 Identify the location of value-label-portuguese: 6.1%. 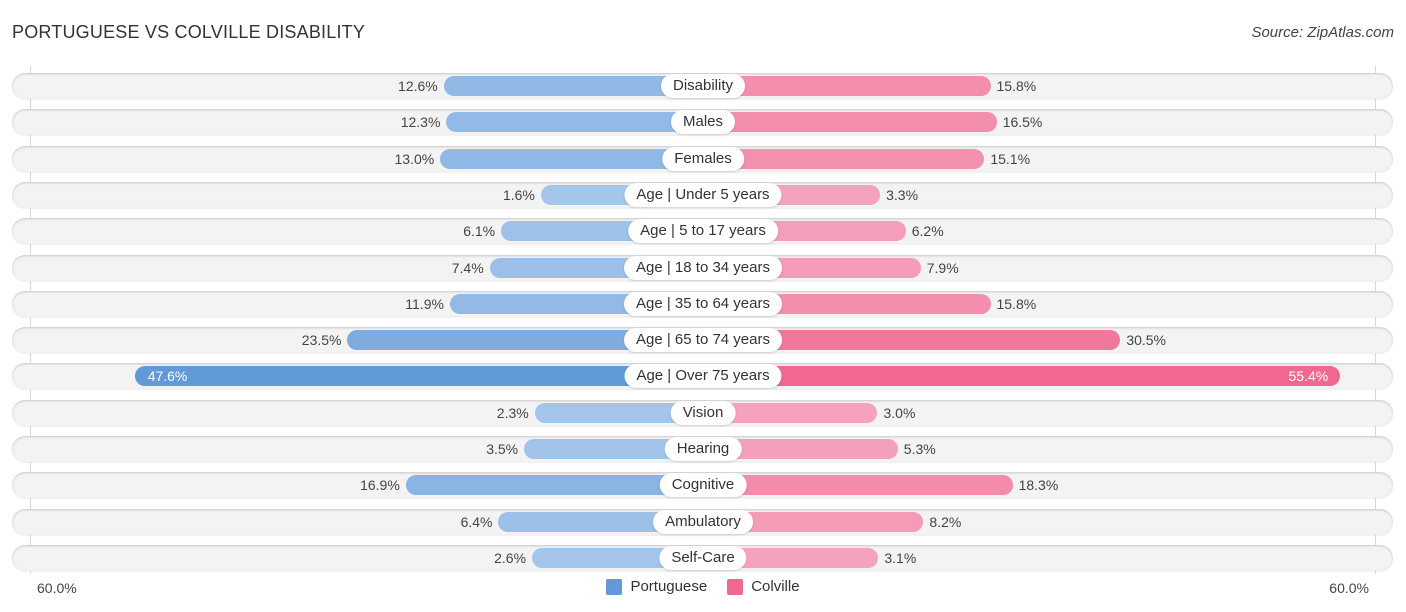
(479, 231).